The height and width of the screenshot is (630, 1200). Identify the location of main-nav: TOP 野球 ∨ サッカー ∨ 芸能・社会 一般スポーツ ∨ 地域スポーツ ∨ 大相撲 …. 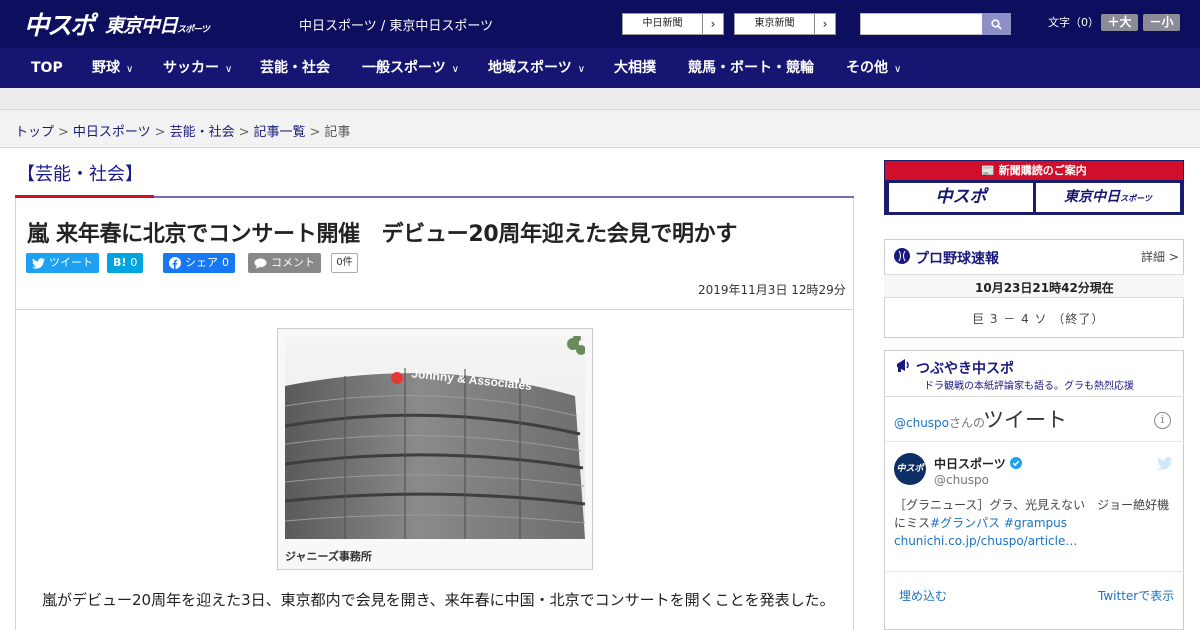
(600, 68).